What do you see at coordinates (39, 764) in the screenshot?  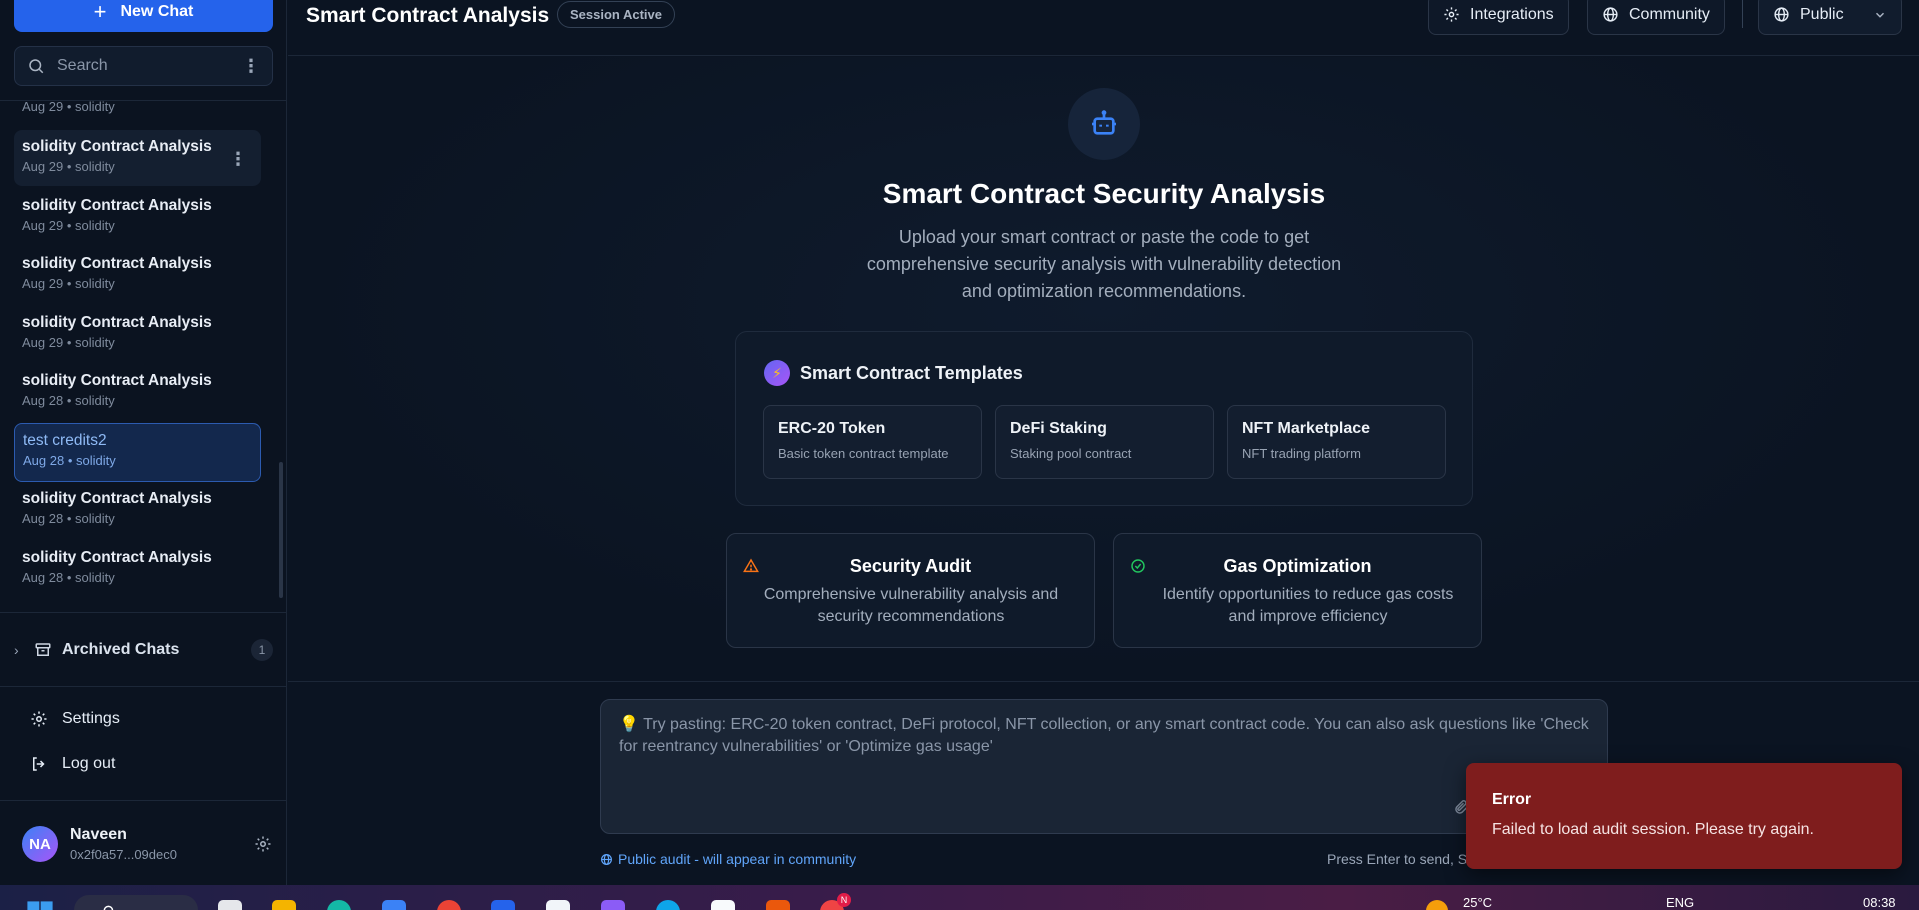 I see `logout-icon` at bounding box center [39, 764].